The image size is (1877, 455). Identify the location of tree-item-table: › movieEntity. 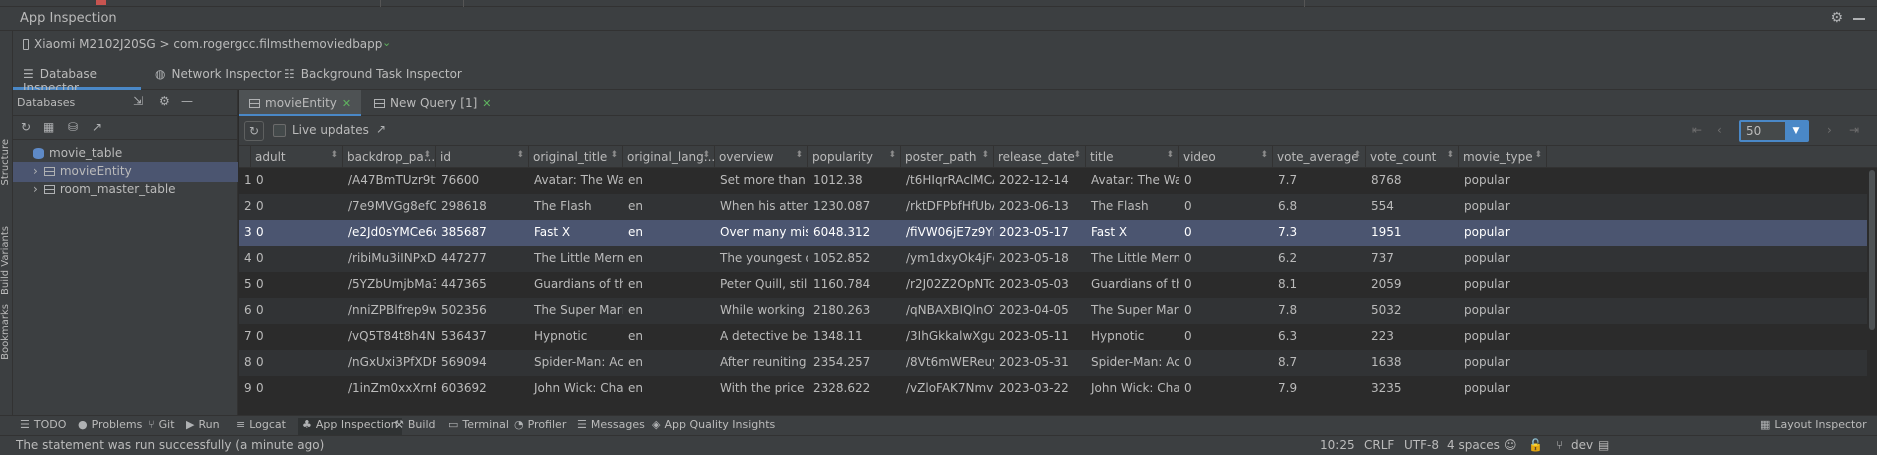
(125, 172).